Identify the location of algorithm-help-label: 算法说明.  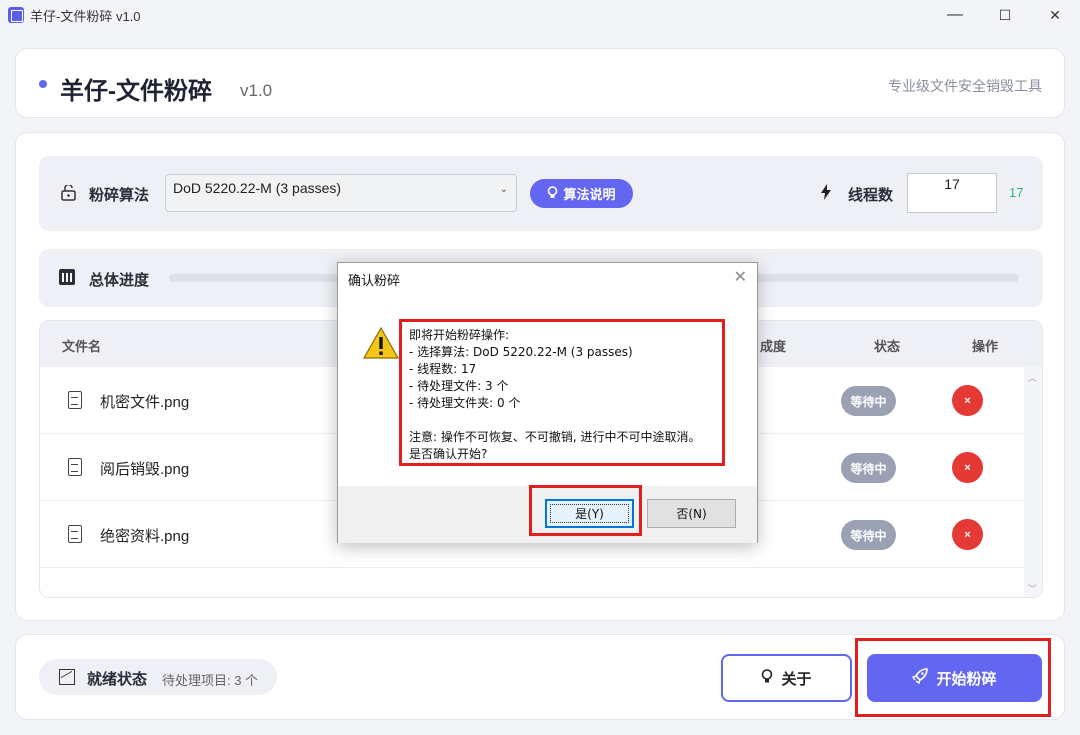
(589, 194).